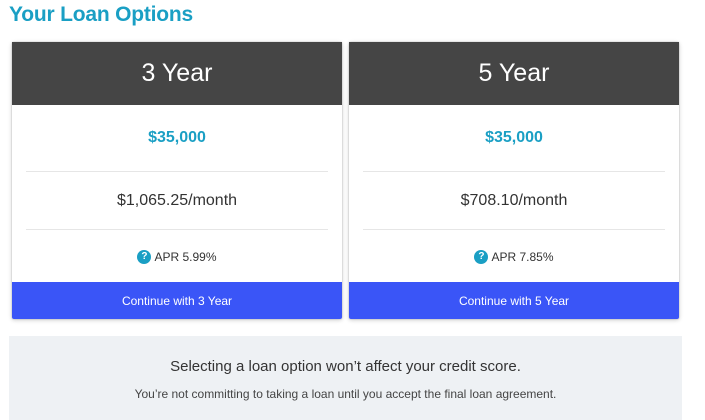 The image size is (705, 420). What do you see at coordinates (177, 200) in the screenshot?
I see `monthly-payment: $1,065.25/month` at bounding box center [177, 200].